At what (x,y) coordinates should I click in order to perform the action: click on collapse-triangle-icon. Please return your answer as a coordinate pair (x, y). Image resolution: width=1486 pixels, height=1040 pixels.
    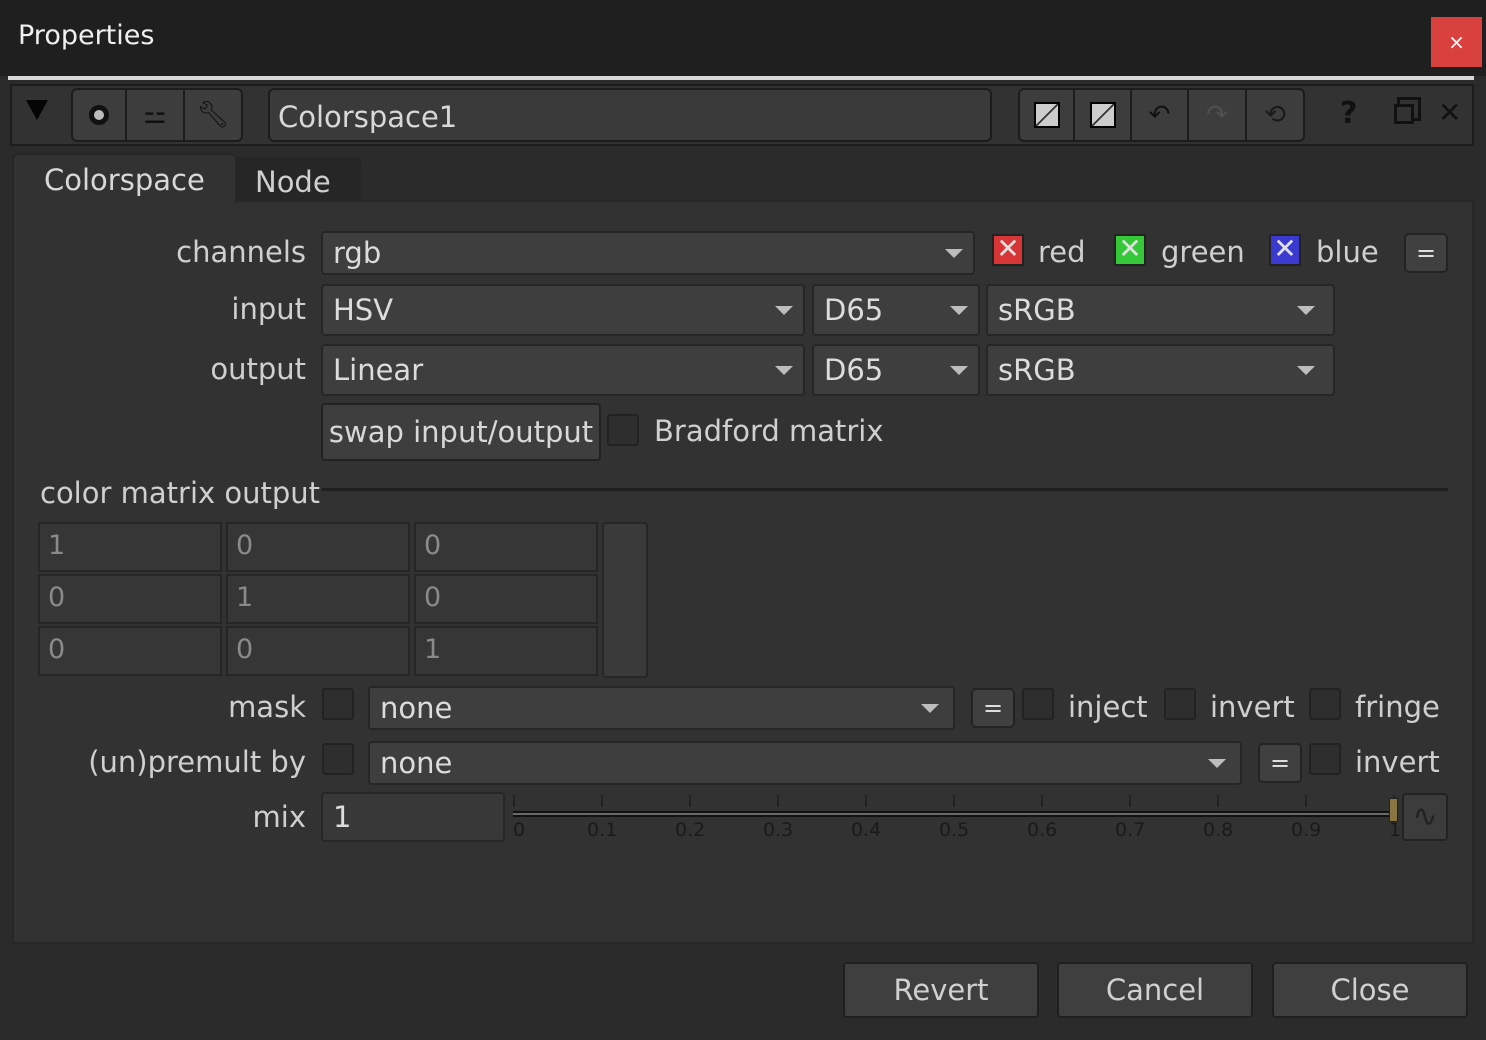
    Looking at the image, I should click on (37, 110).